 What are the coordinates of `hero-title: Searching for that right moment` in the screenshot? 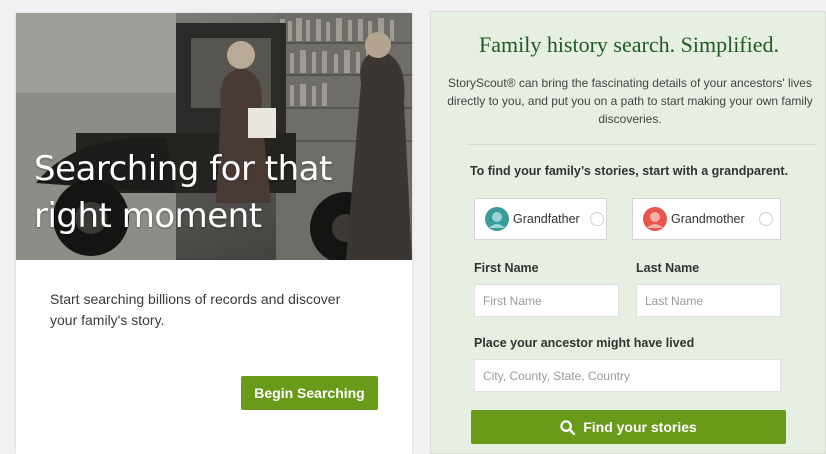 It's located at (183, 192).